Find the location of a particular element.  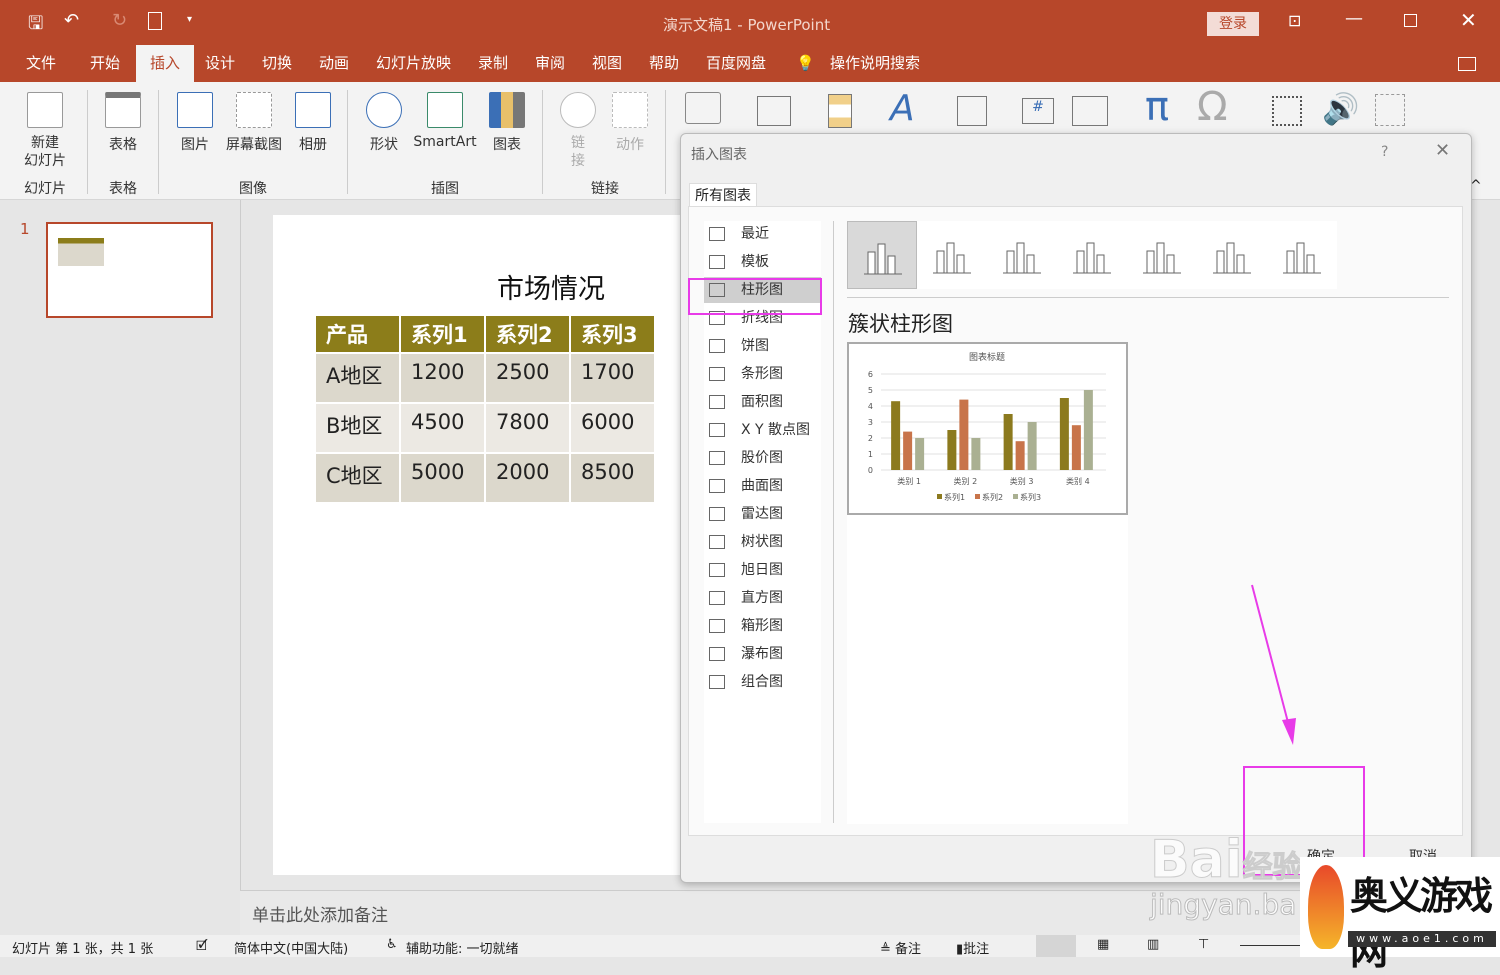

tab-record: 录制 is located at coordinates (493, 63).